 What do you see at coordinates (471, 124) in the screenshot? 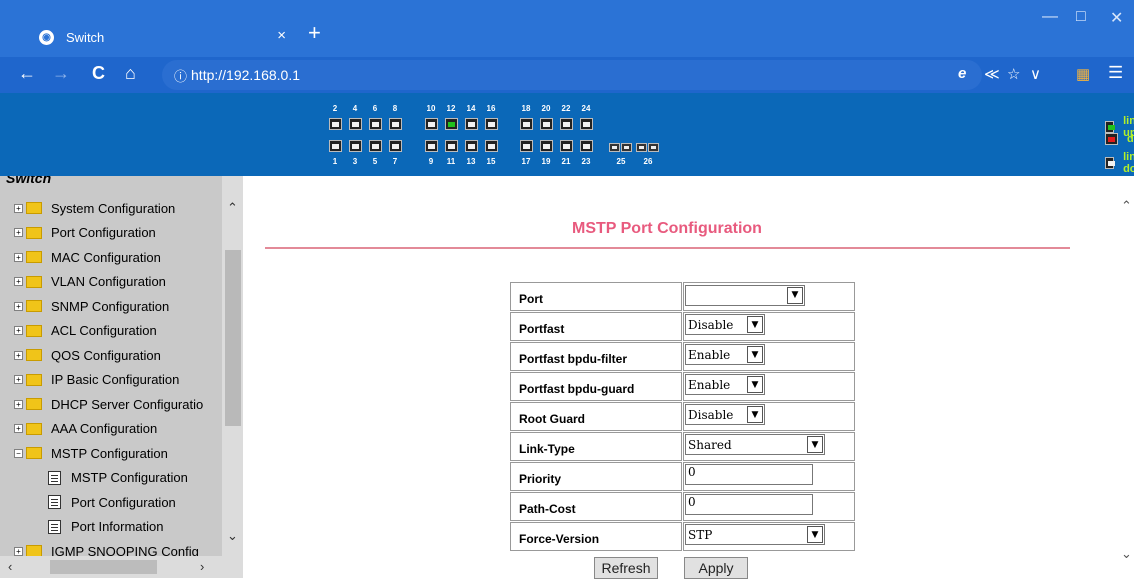
I see `port-14-icon` at bounding box center [471, 124].